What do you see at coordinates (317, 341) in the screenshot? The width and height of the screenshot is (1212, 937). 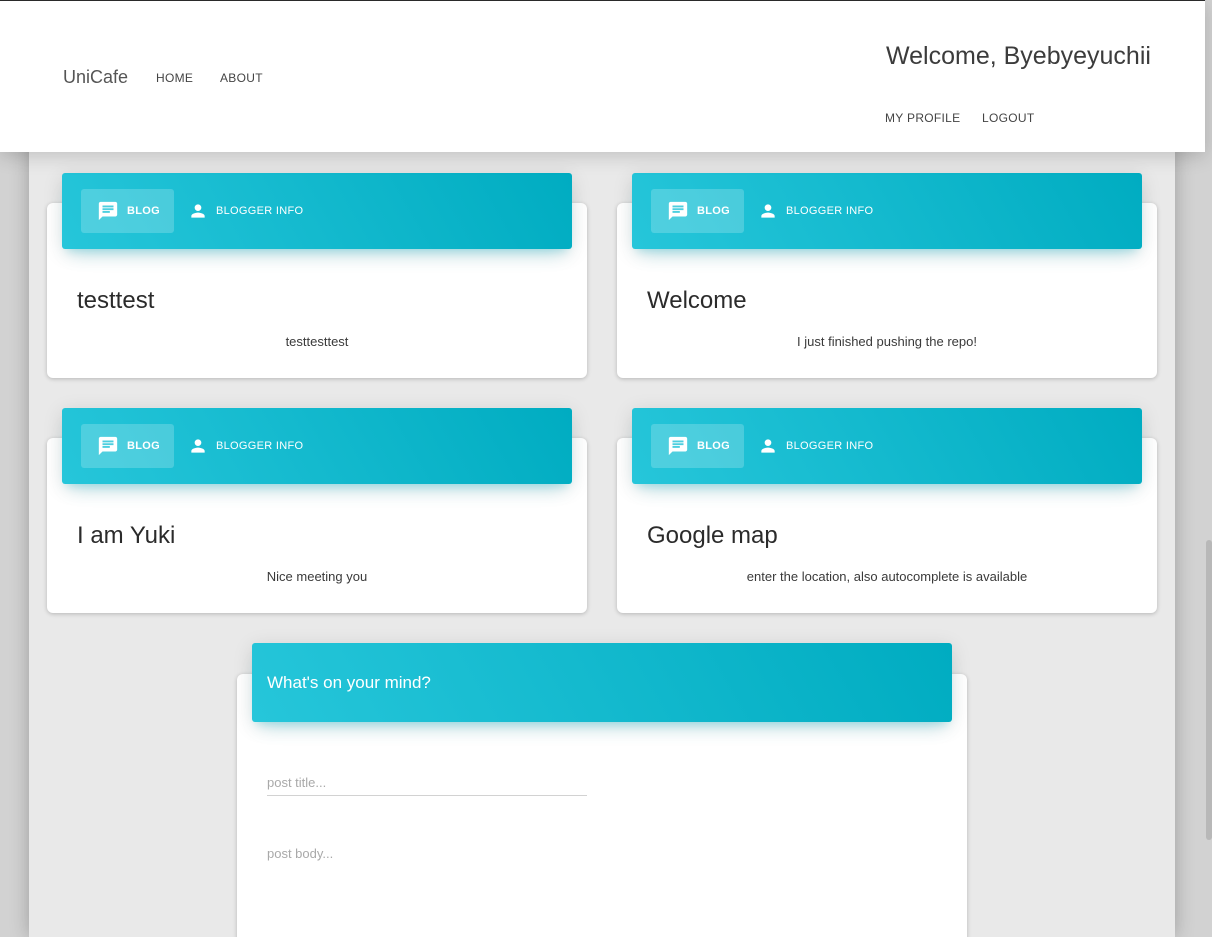 I see `blog-body: testtesttest` at bounding box center [317, 341].